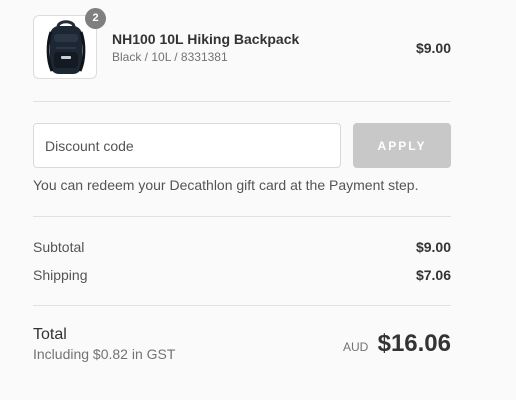 Image resolution: width=516 pixels, height=400 pixels. Describe the element at coordinates (59, 247) in the screenshot. I see `subtotal-label: Subtotal` at that location.